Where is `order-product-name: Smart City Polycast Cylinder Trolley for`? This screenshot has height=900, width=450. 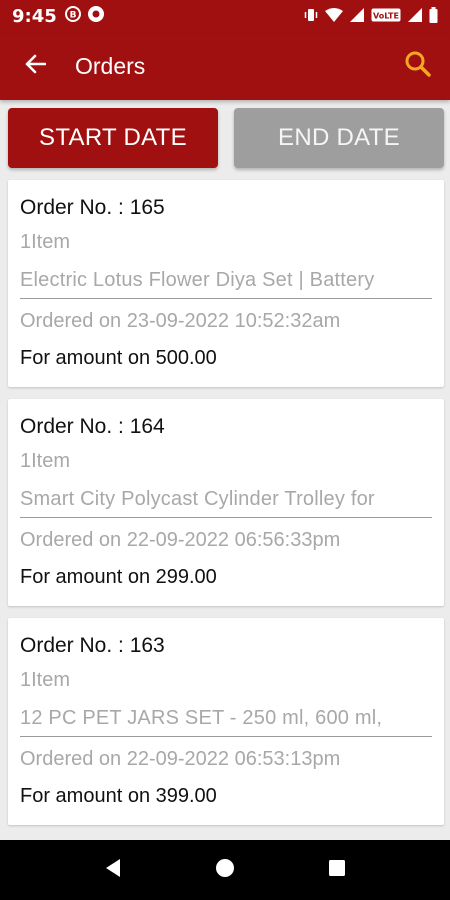
order-product-name: Smart City Polycast Cylinder Trolley for is located at coordinates (226, 499).